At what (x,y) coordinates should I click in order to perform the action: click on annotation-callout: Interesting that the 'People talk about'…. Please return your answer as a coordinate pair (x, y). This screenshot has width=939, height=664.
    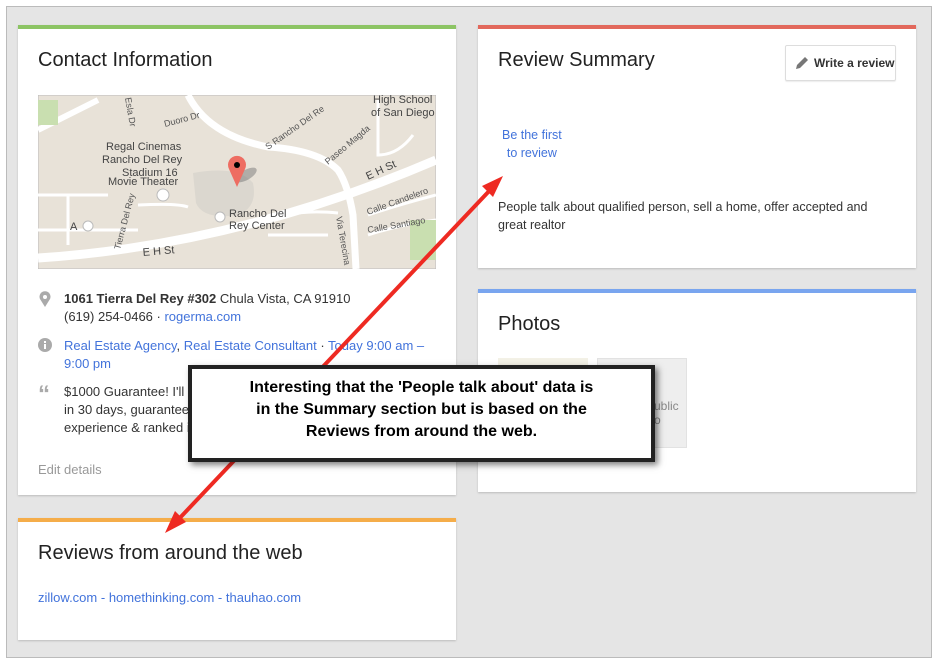
    Looking at the image, I should click on (421, 413).